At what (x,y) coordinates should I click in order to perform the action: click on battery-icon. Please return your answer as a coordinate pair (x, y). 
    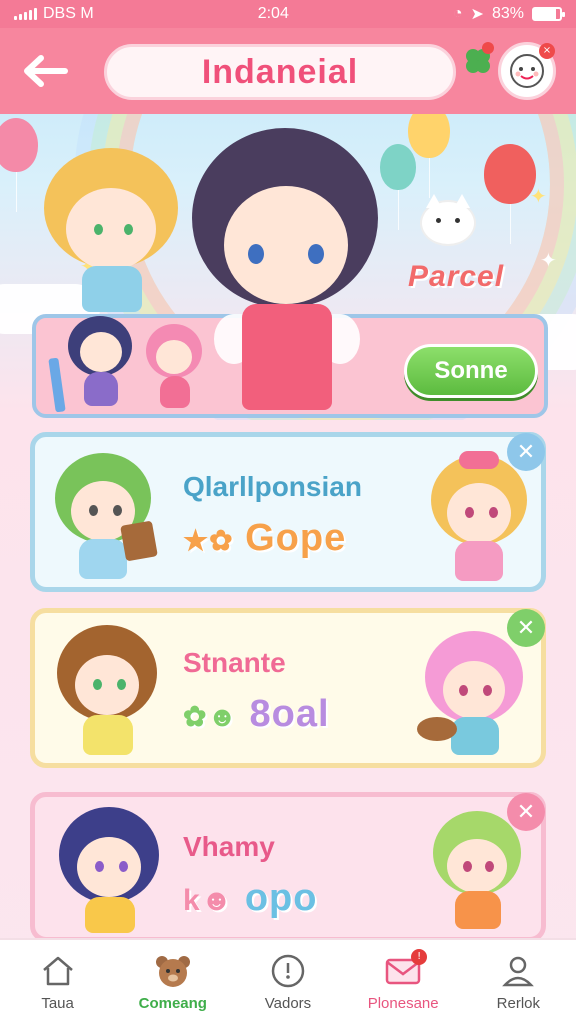
    Looking at the image, I should click on (548, 14).